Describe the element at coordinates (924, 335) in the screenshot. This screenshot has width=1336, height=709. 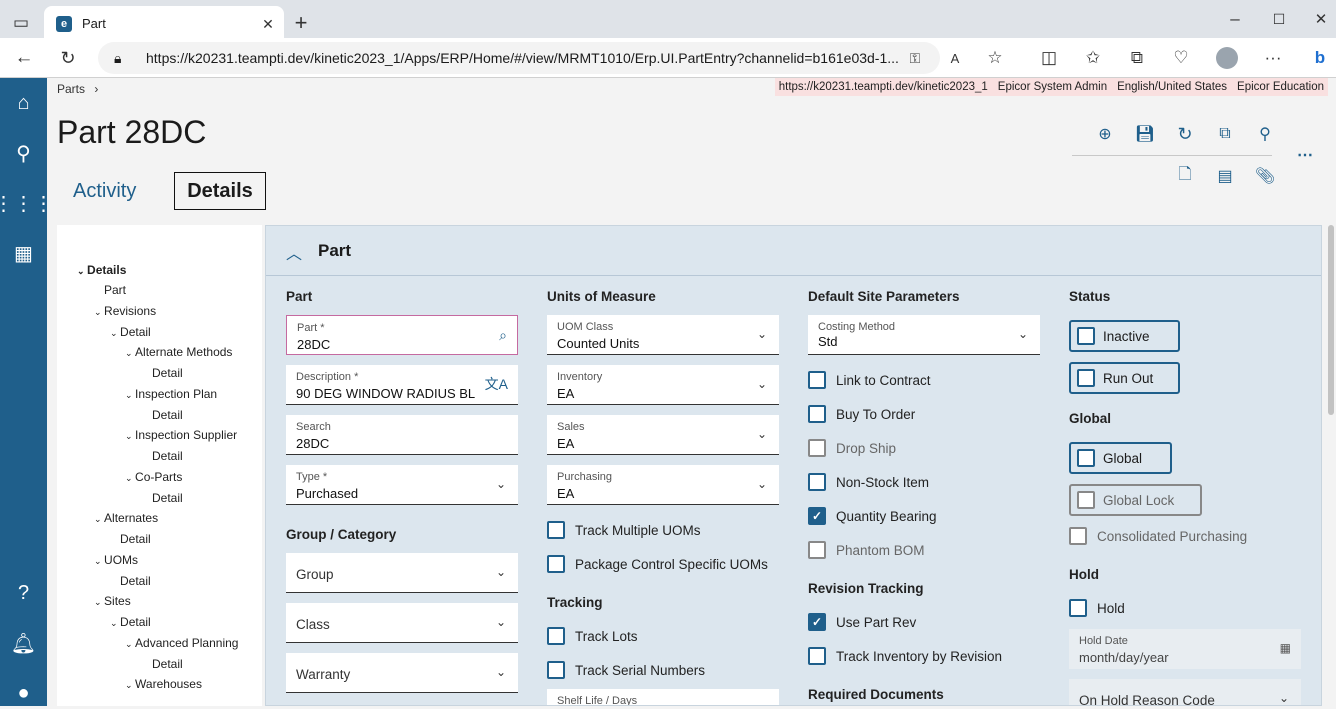
I see `costing-method-select: Costing Method Std ⌄` at that location.